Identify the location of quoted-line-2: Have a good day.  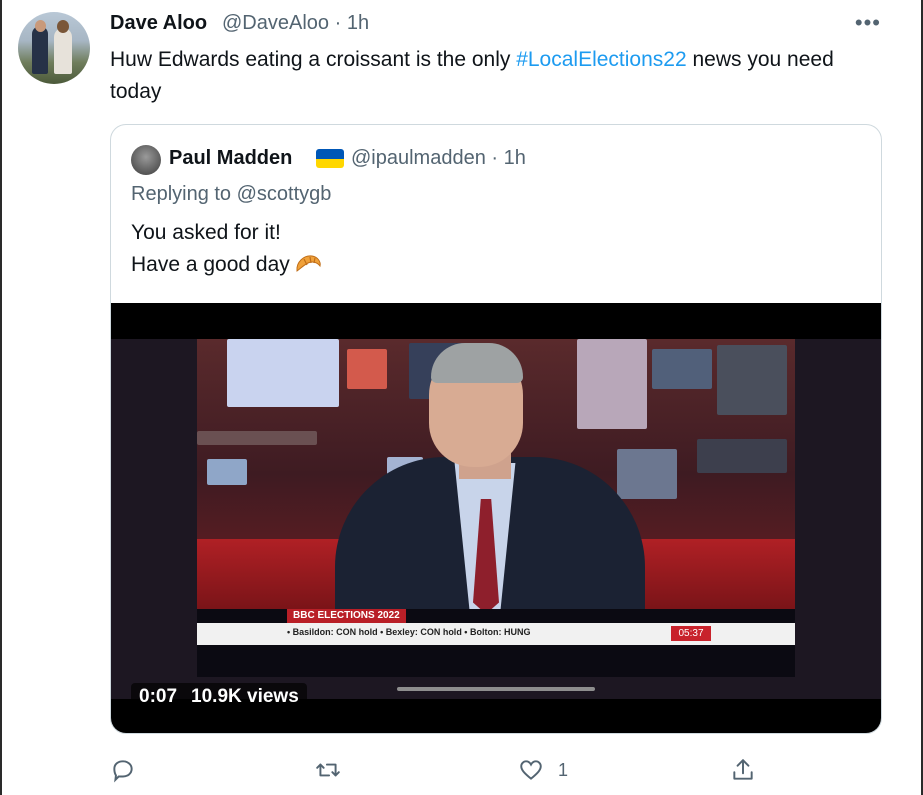
(226, 265).